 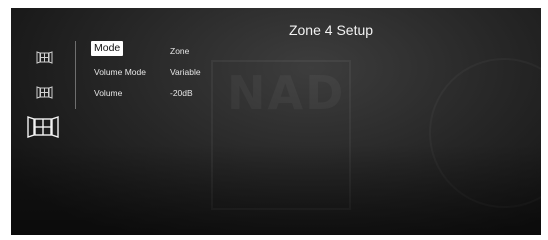 I want to click on sidebar-divider, so click(x=75, y=75).